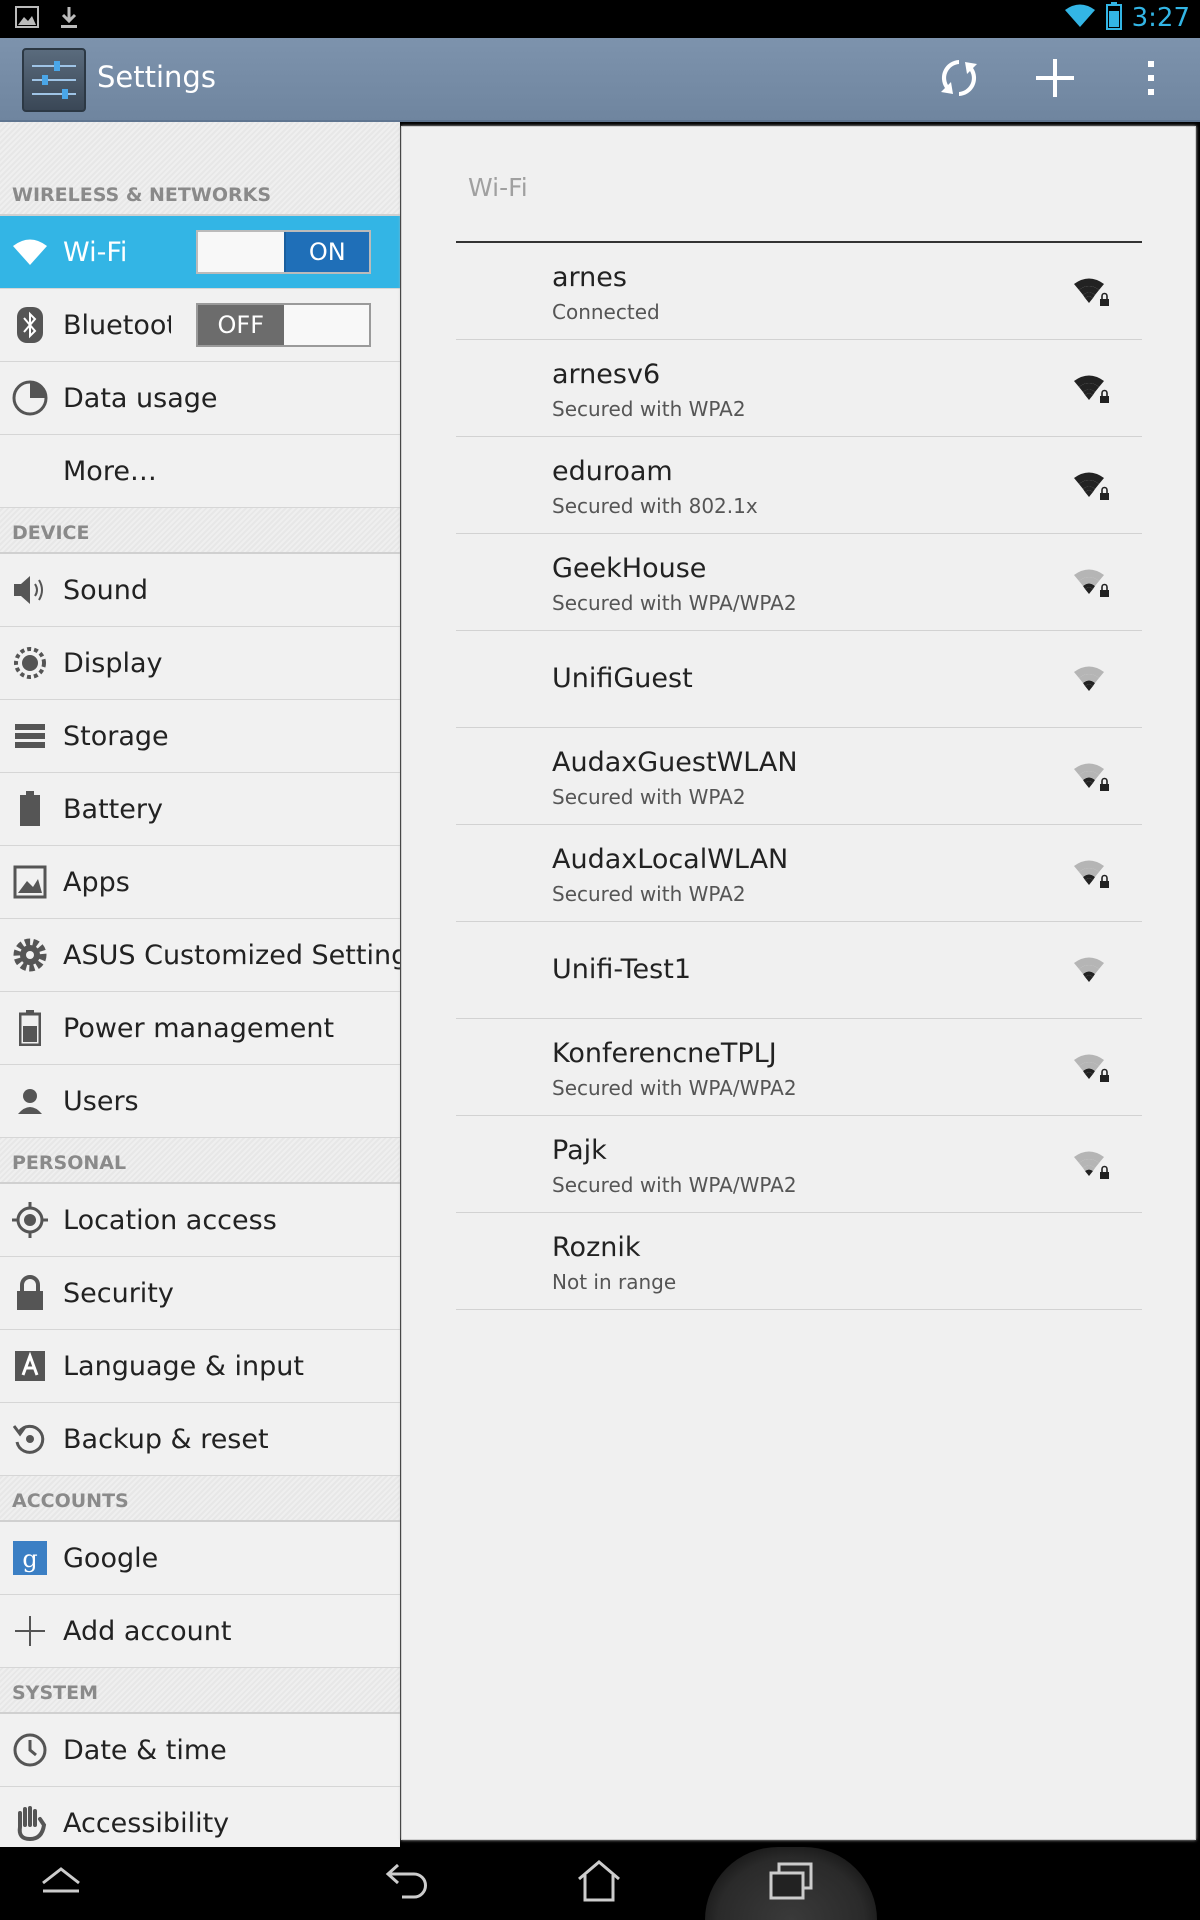 Image resolution: width=1200 pixels, height=1920 pixels. I want to click on sidebar-item-wifi: Wi-Fi ON, so click(200, 252).